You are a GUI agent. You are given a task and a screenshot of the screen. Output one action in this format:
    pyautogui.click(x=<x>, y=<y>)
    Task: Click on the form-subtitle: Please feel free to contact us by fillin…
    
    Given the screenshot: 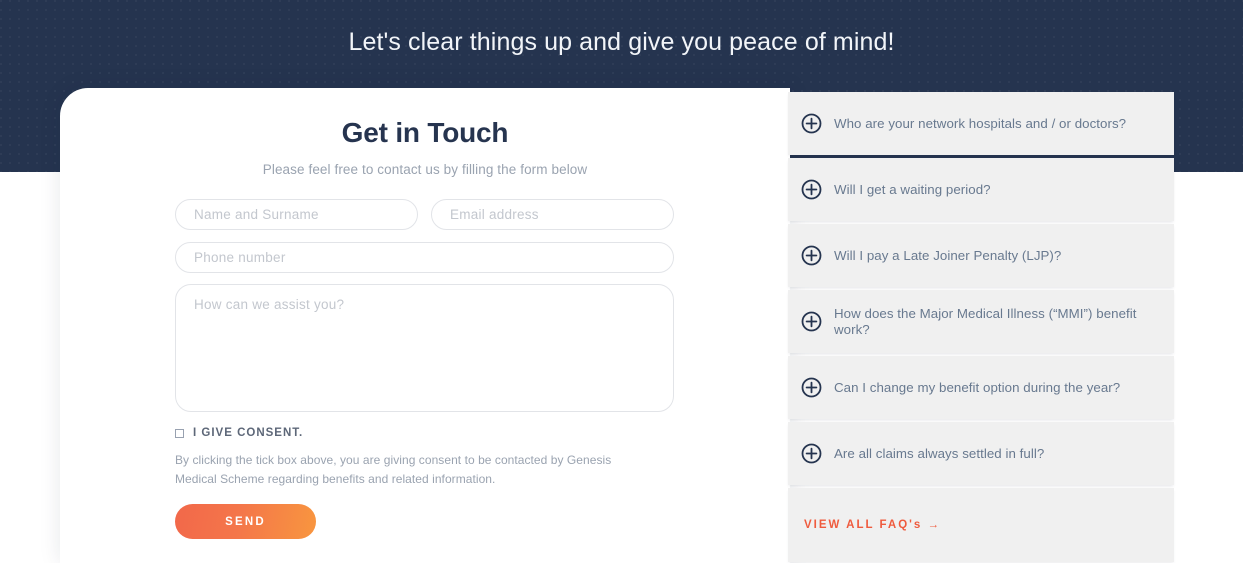 What is the action you would take?
    pyautogui.click(x=425, y=169)
    